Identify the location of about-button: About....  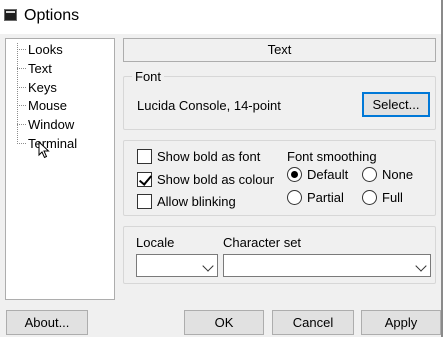
(47, 322).